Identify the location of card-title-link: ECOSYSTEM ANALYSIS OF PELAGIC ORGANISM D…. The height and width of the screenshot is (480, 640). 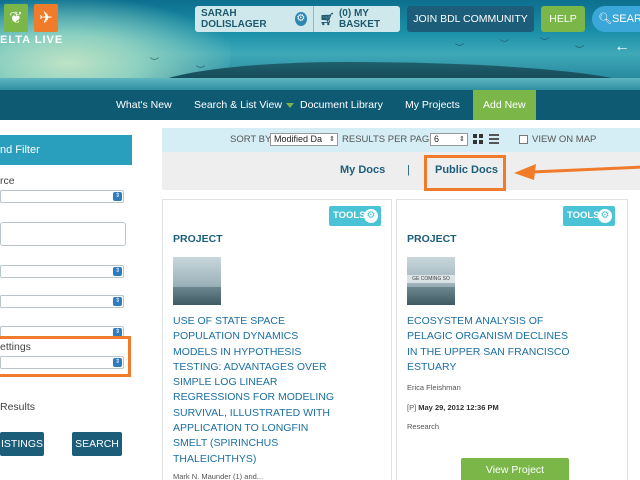
(488, 344).